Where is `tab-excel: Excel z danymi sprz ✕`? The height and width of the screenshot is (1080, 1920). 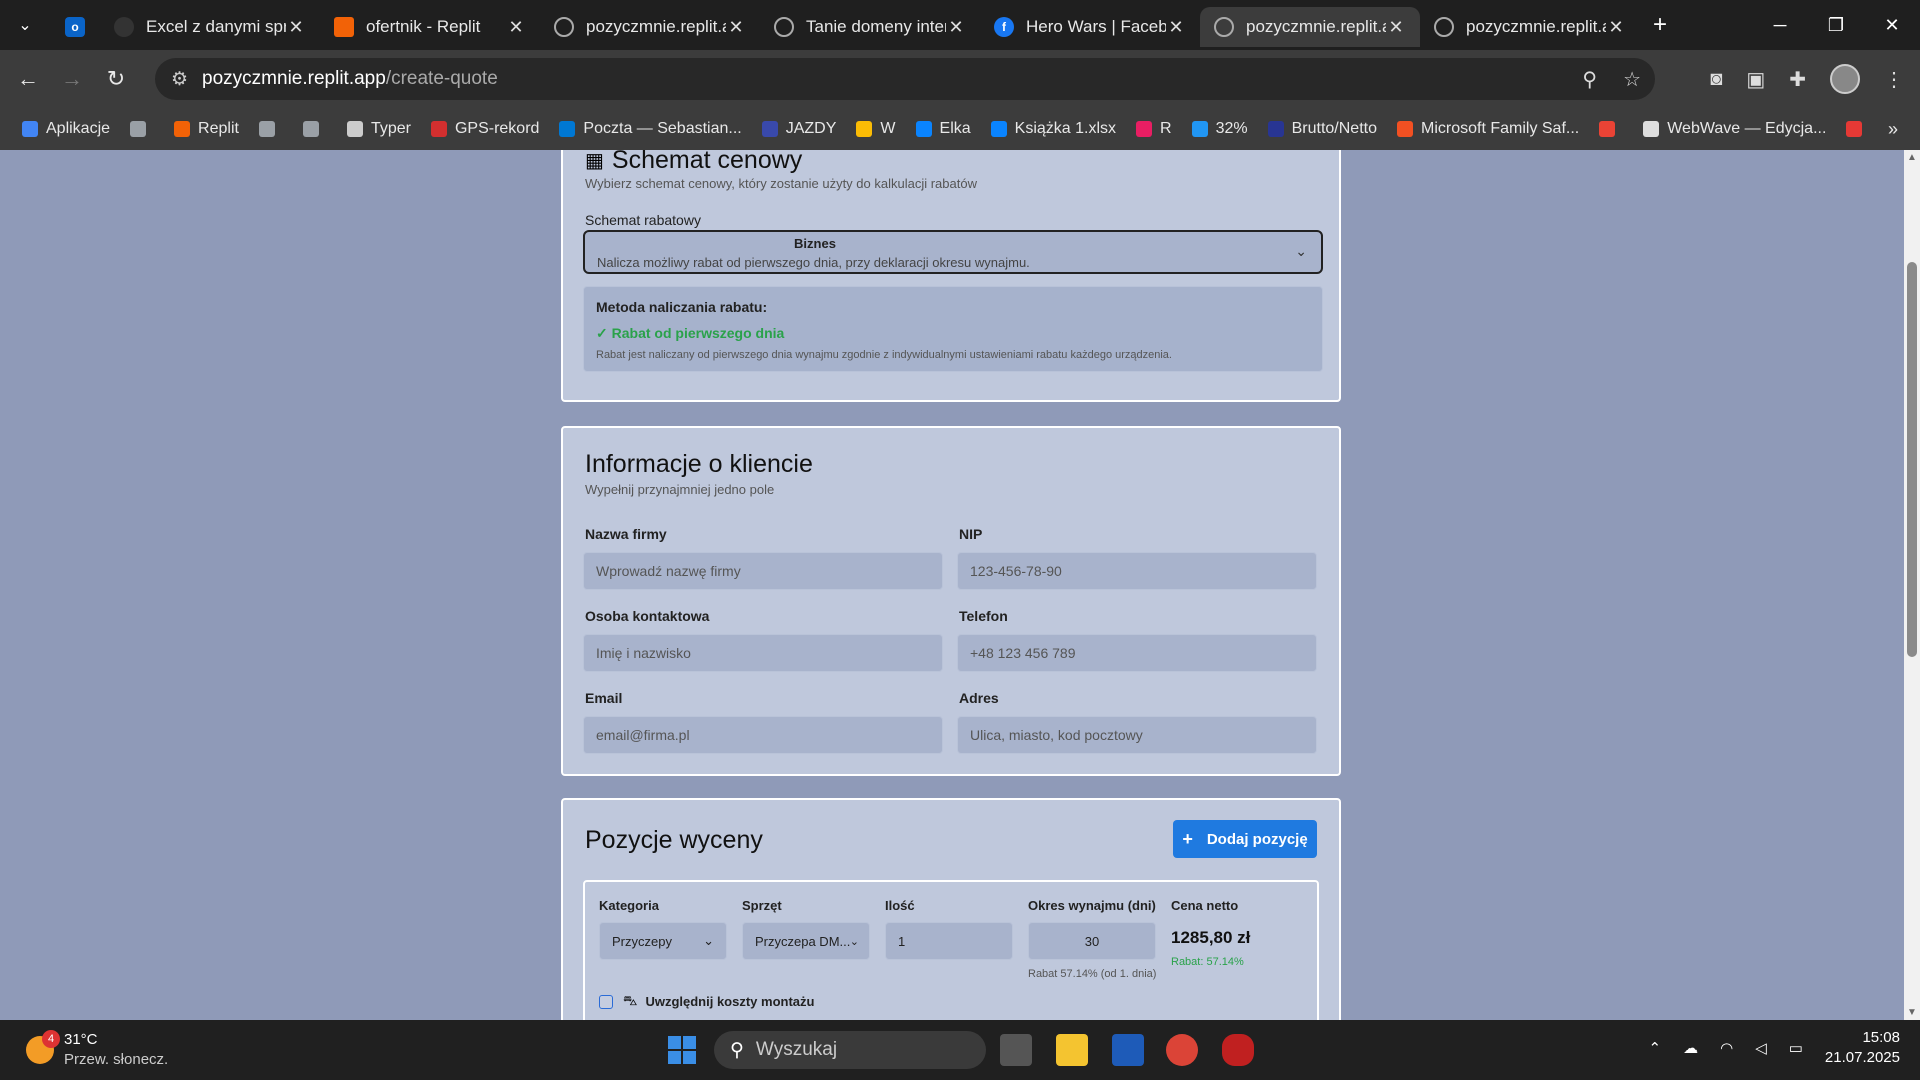 tab-excel: Excel z danymi sprz ✕ is located at coordinates (210, 27).